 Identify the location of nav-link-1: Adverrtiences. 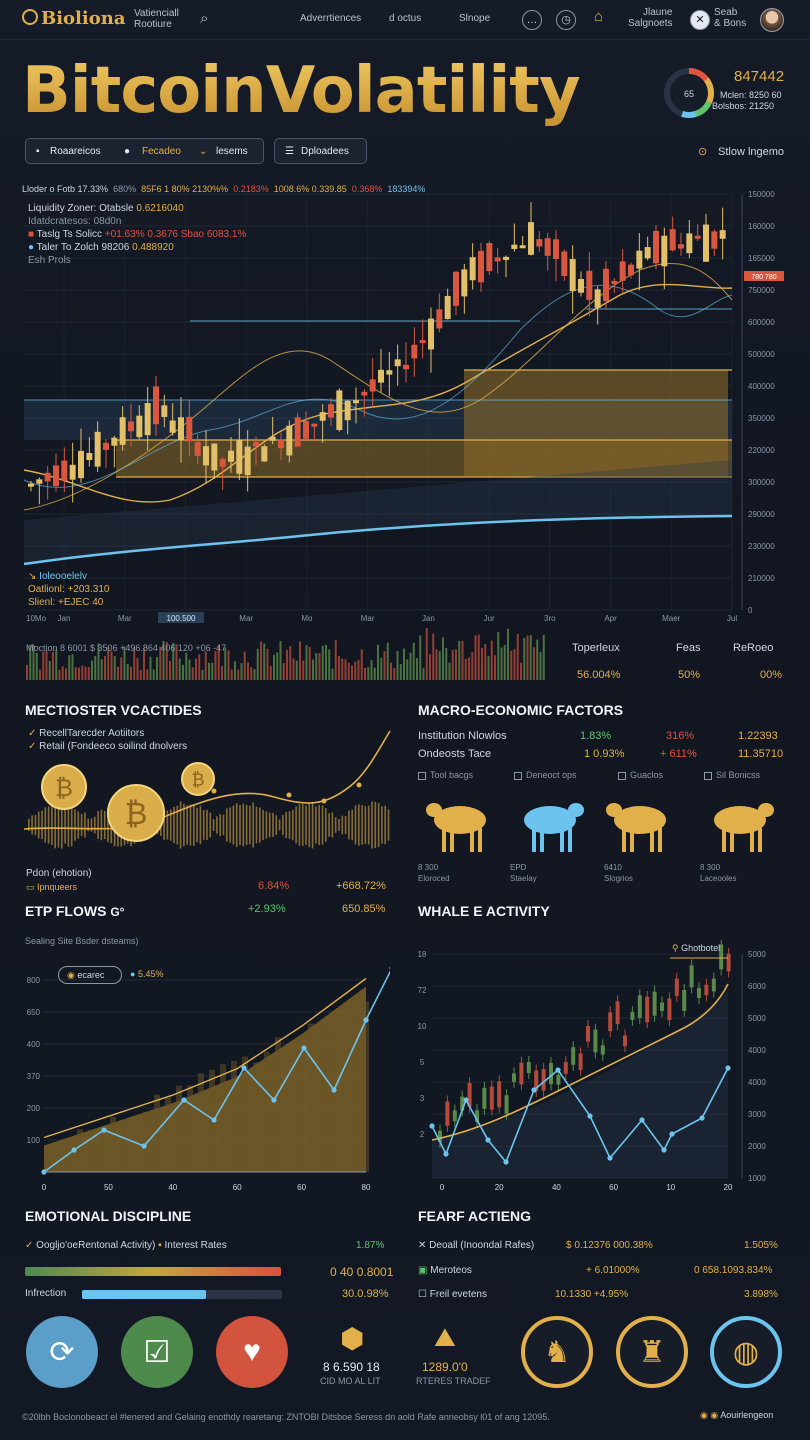
(330, 18).